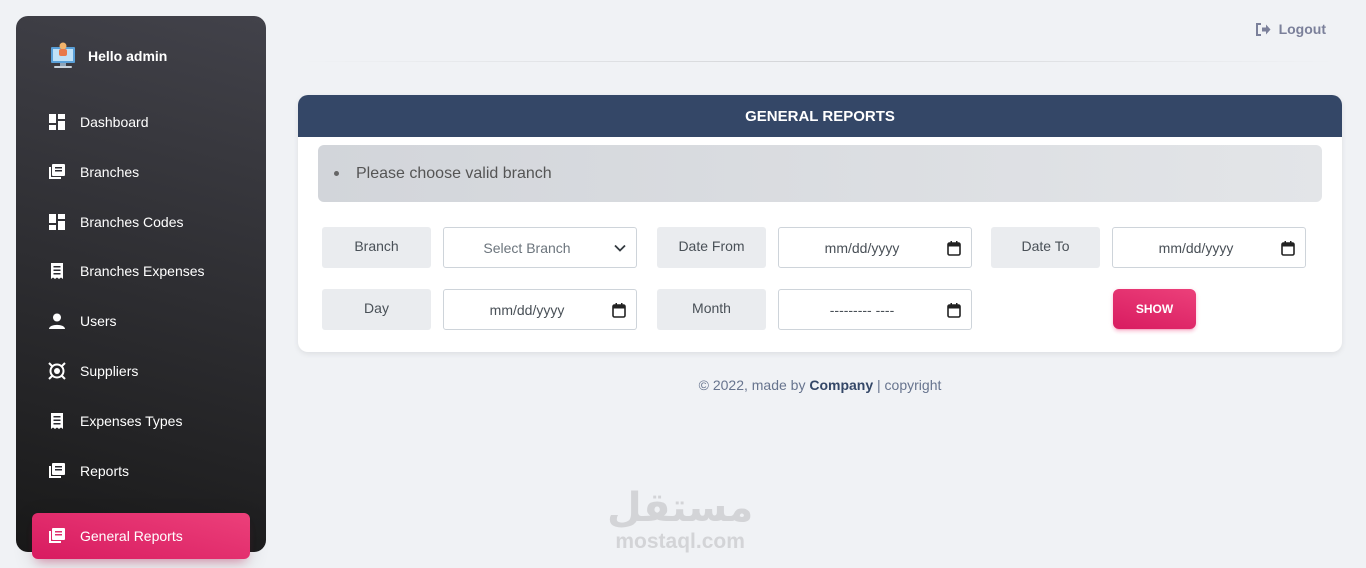 The height and width of the screenshot is (568, 1366). I want to click on date-from-input: mm/dd/yyyy, so click(875, 247).